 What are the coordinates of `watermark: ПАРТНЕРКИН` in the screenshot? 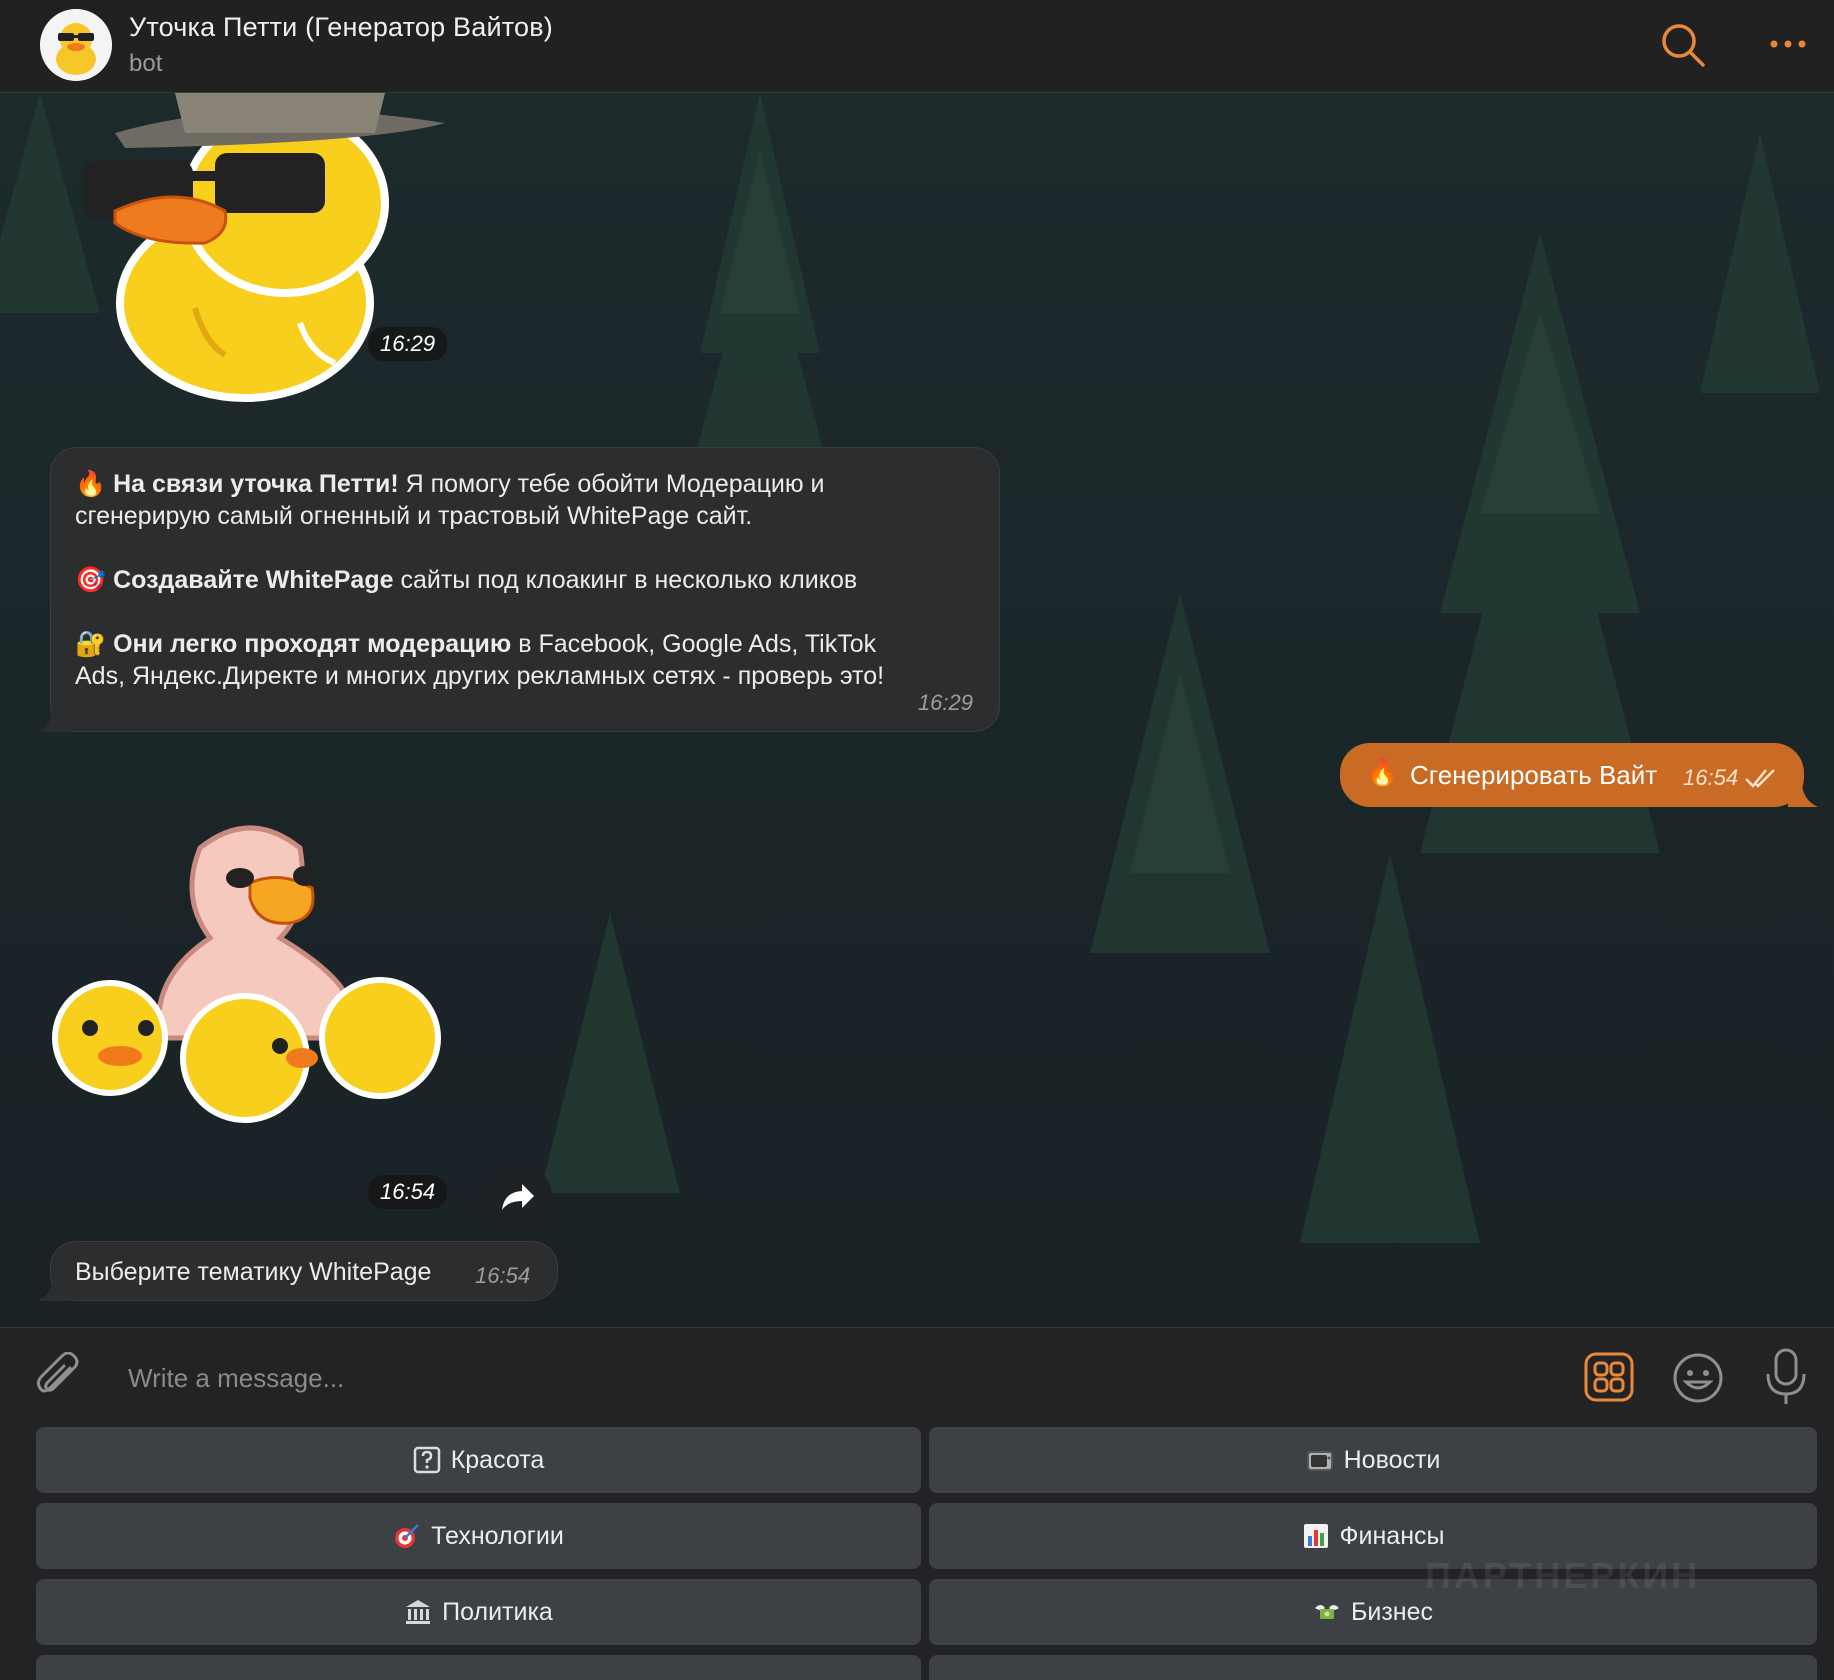 It's located at (1563, 1575).